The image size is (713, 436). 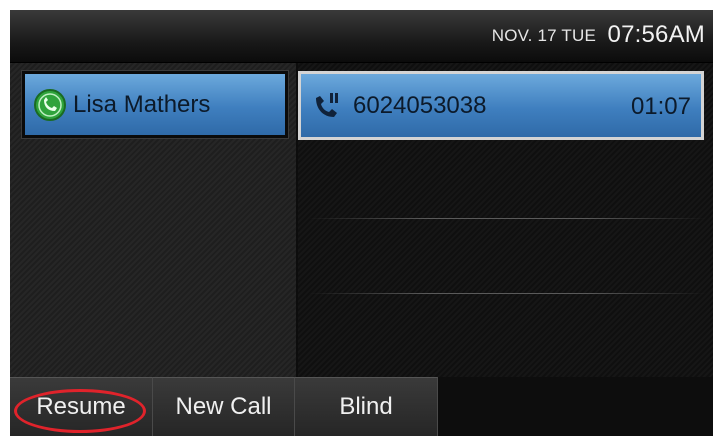 What do you see at coordinates (543, 35) in the screenshot?
I see `status-date: NOV. 17 TUE` at bounding box center [543, 35].